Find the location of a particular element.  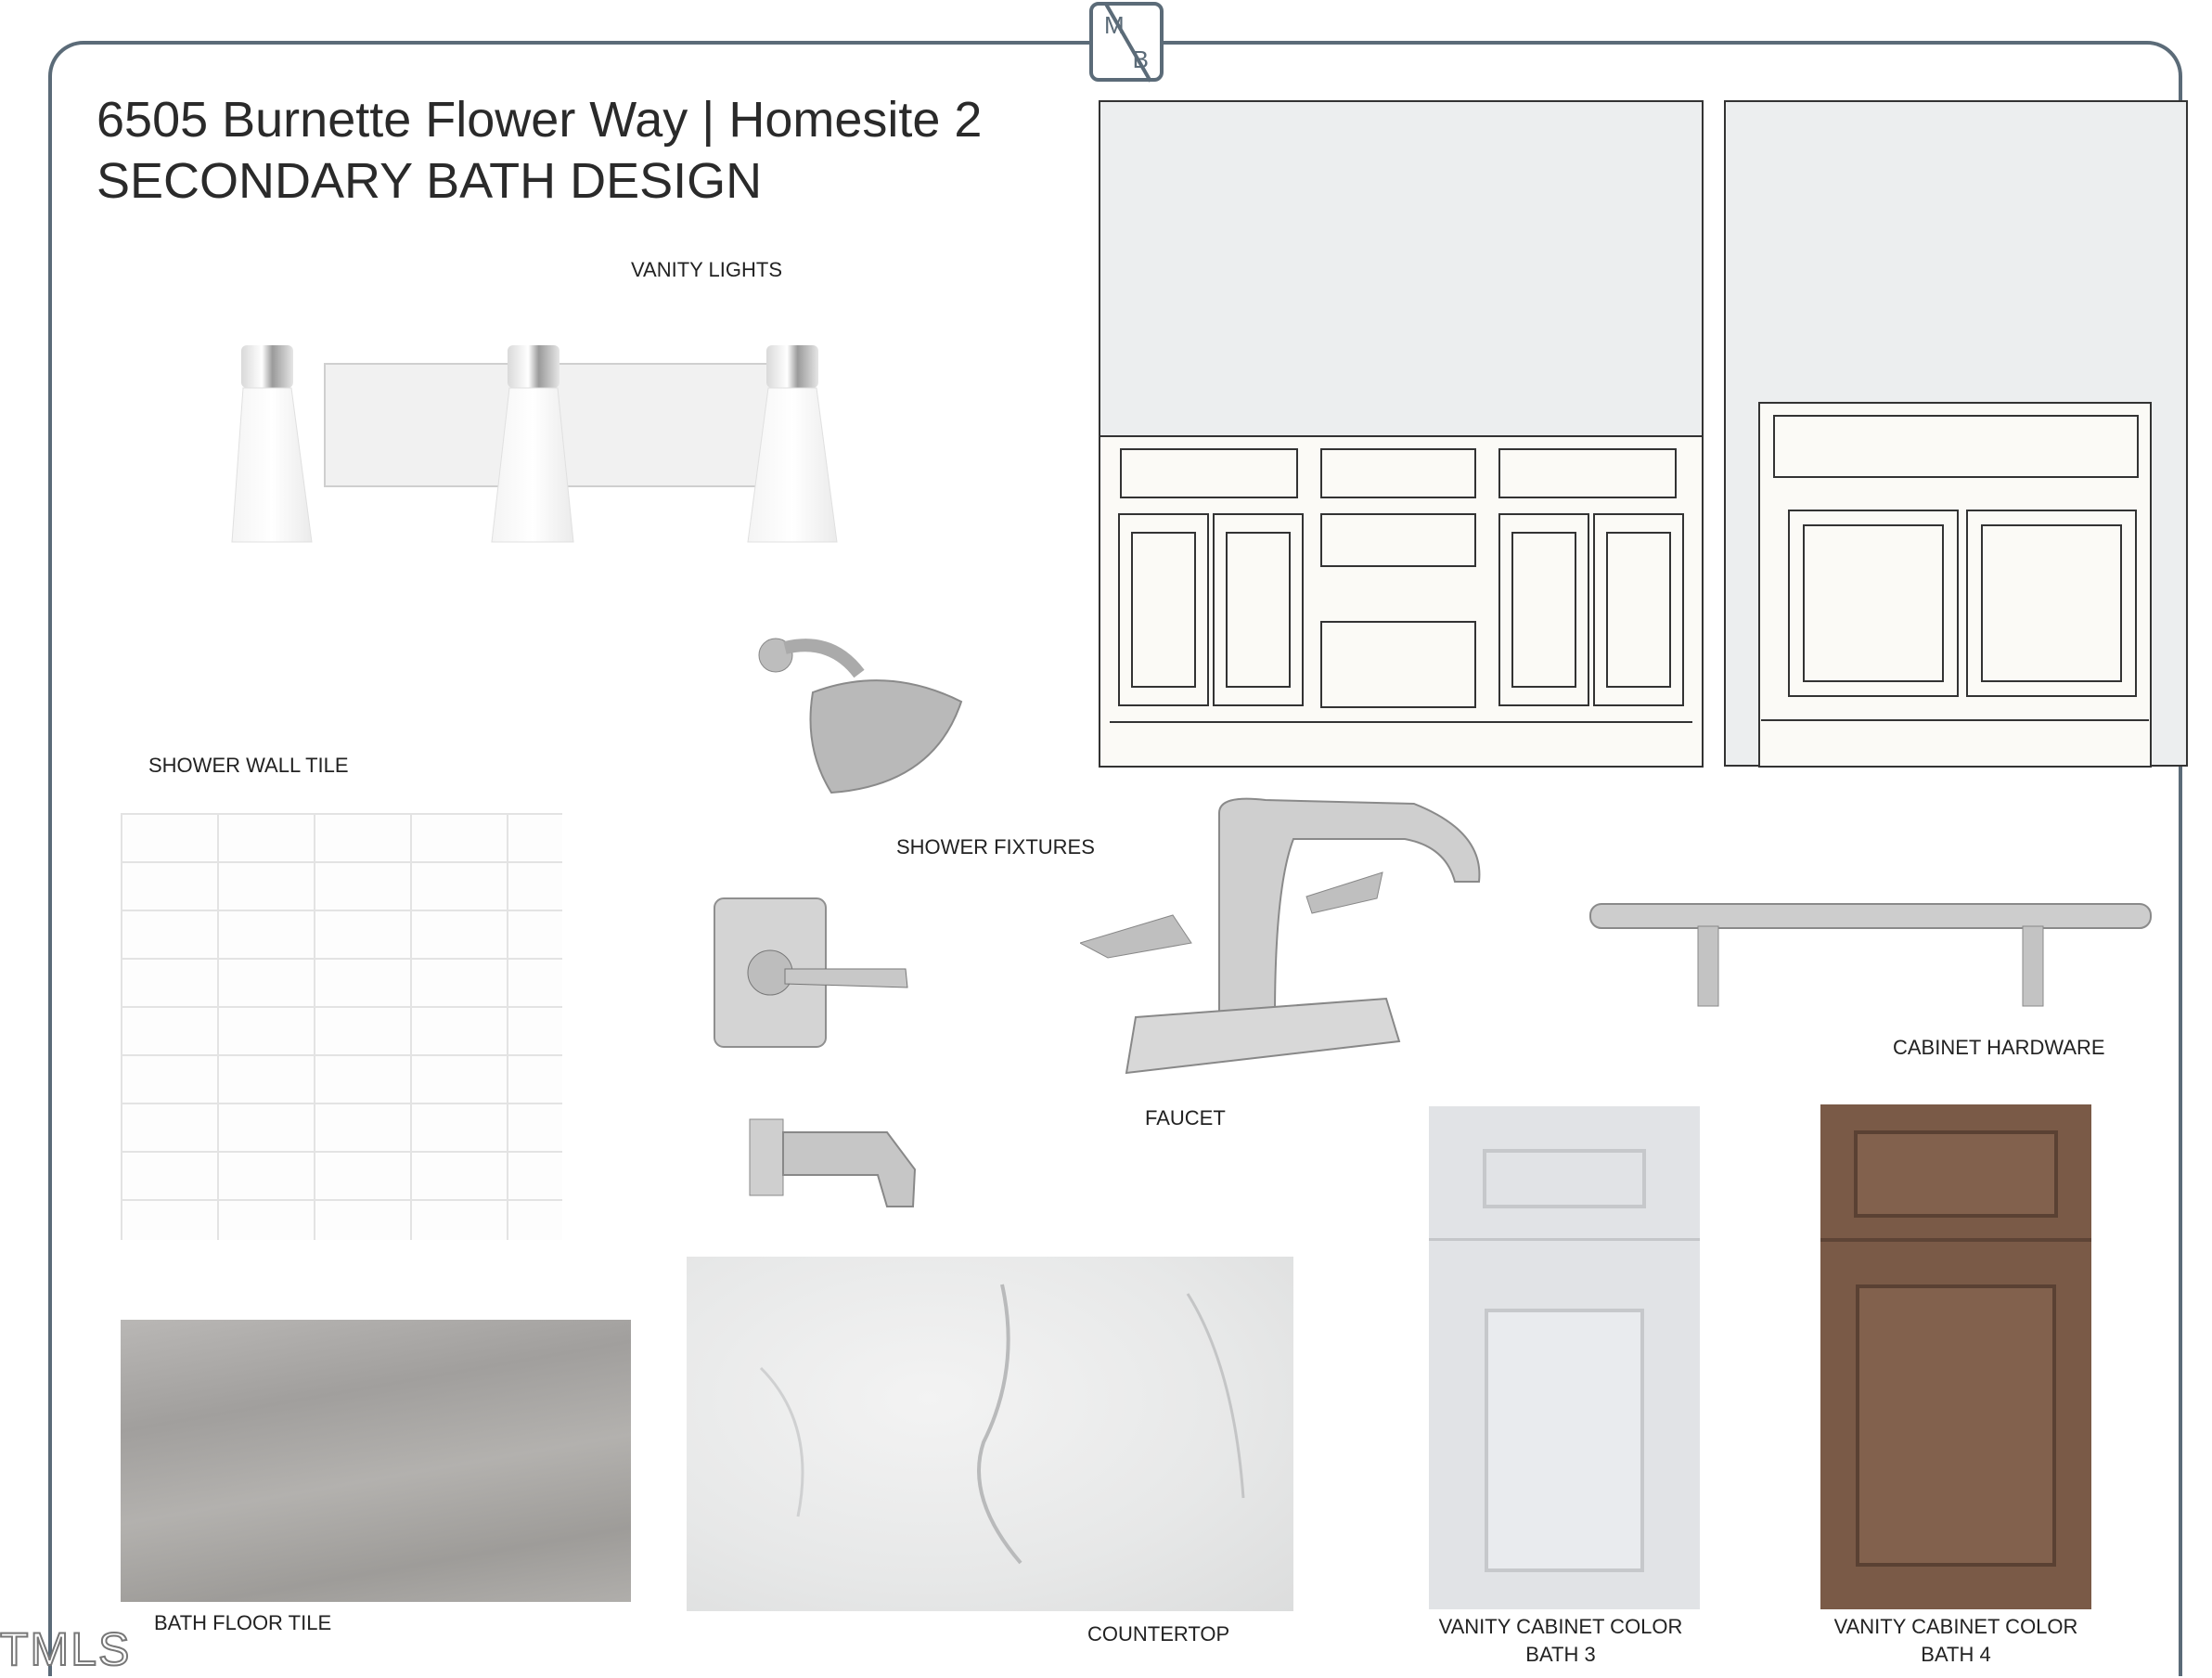

bath-floor-tile-label: BATH FLOOR TILE is located at coordinates (243, 1622).